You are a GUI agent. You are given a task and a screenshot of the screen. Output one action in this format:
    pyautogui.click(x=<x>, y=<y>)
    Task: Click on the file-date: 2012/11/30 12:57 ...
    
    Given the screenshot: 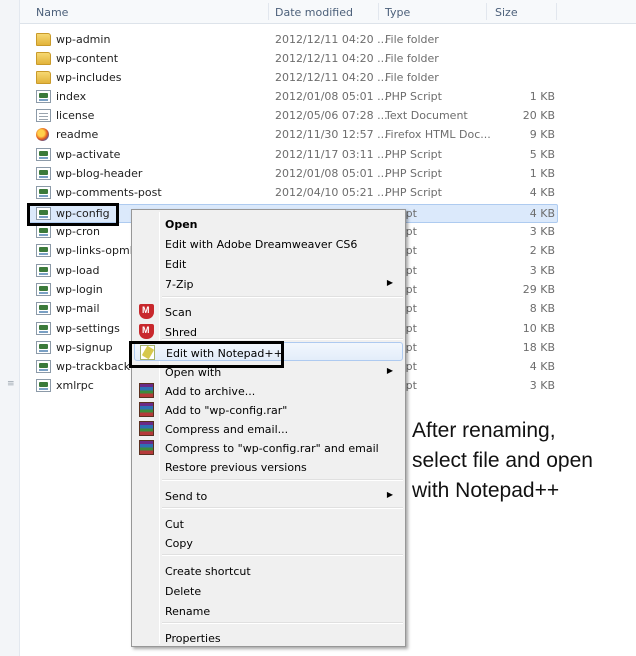 What is the action you would take?
    pyautogui.click(x=331, y=134)
    